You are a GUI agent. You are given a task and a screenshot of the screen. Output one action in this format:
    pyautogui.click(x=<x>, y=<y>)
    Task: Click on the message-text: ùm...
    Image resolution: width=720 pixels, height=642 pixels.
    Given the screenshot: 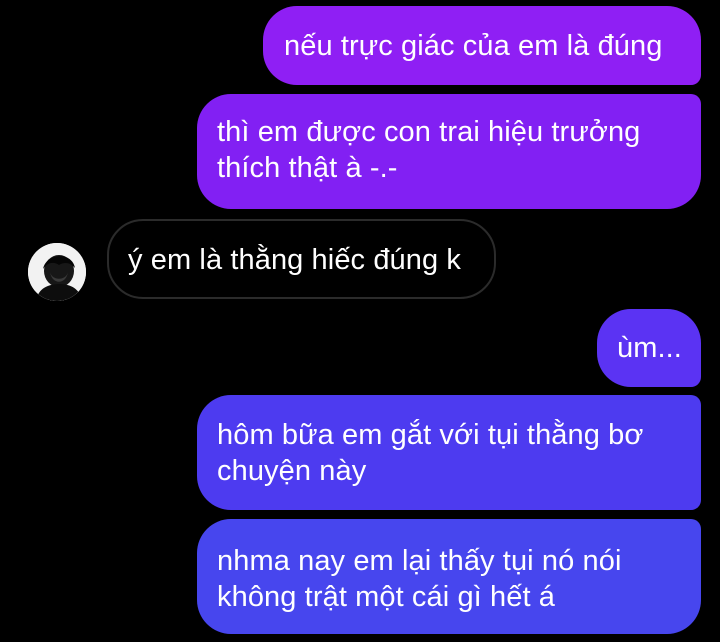 What is the action you would take?
    pyautogui.click(x=649, y=348)
    